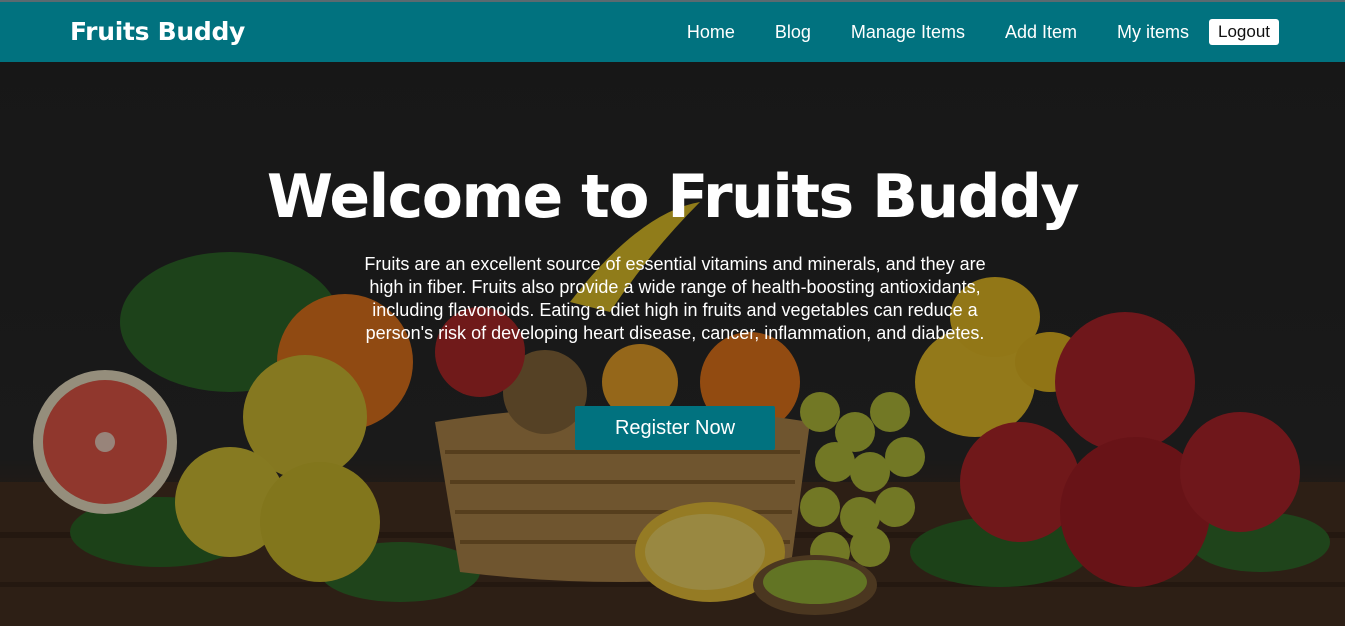 The image size is (1345, 626). What do you see at coordinates (711, 32) in the screenshot?
I see `nav-home-link: Home` at bounding box center [711, 32].